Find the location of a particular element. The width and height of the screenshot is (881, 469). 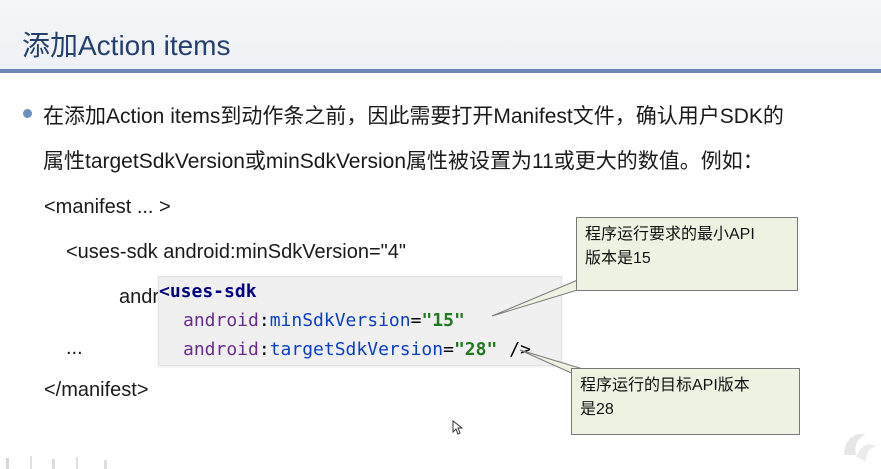

callout-target-api-line-1: 程序运行的目标API版本 is located at coordinates (665, 385).